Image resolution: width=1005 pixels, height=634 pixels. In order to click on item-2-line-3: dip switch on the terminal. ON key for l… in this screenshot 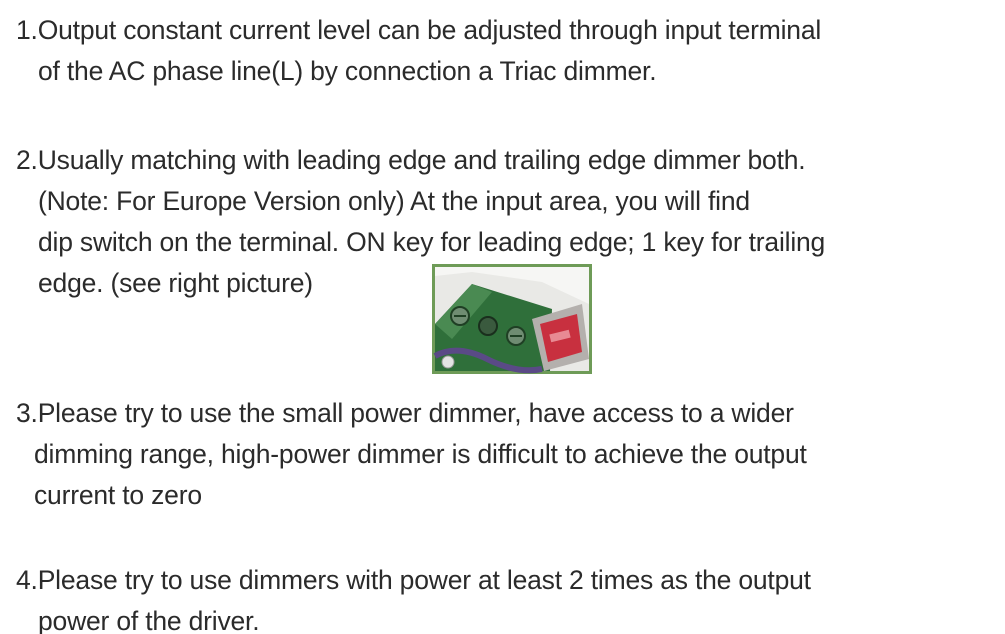, I will do `click(432, 242)`.